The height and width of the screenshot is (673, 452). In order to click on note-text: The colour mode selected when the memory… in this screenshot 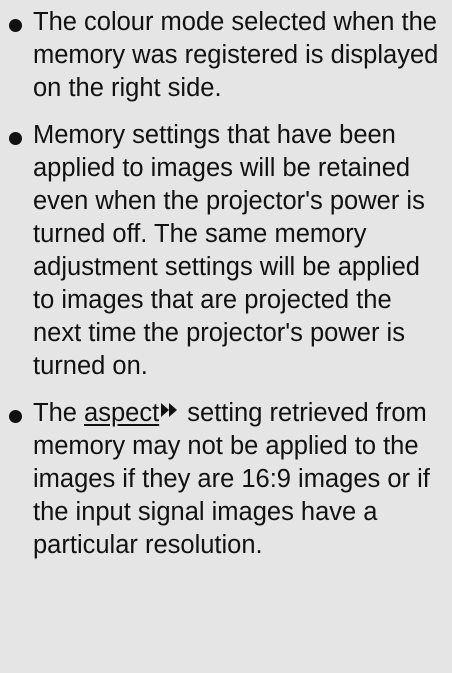, I will do `click(236, 55)`.